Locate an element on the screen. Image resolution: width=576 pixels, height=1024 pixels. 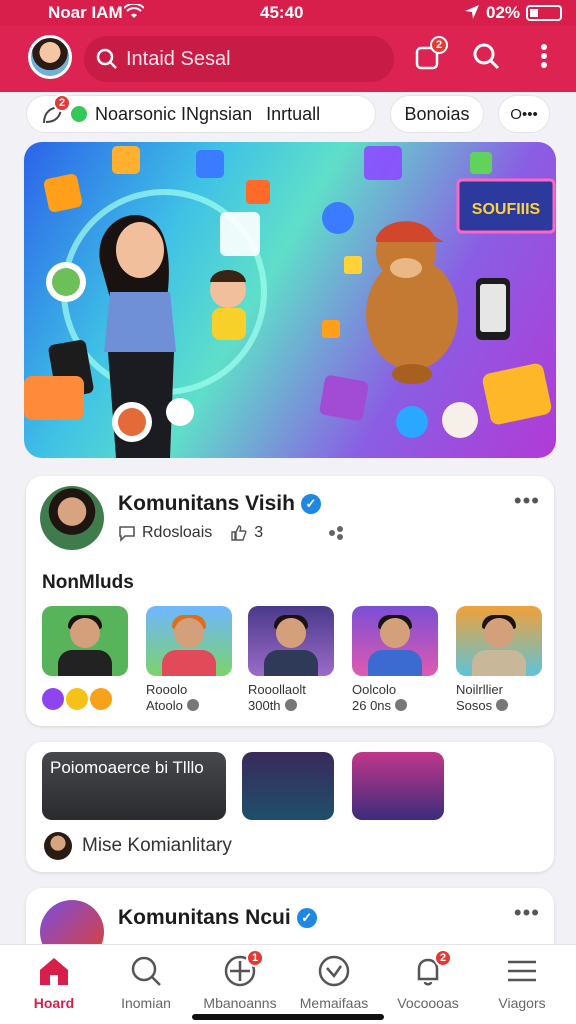
search-bar is located at coordinates (239, 59).